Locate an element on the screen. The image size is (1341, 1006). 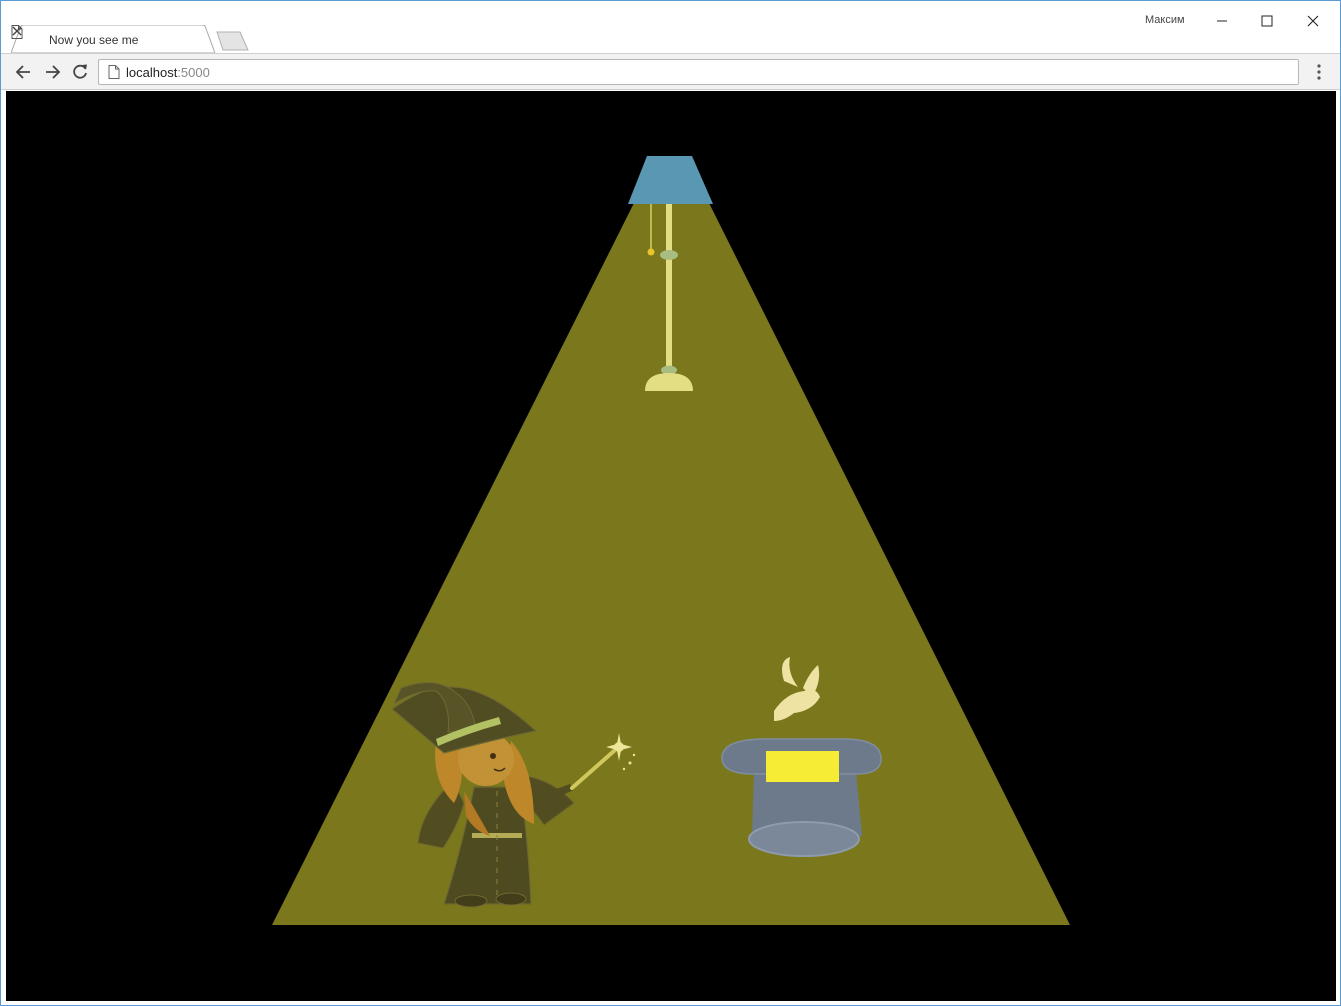
reload-icon is located at coordinates (80, 72).